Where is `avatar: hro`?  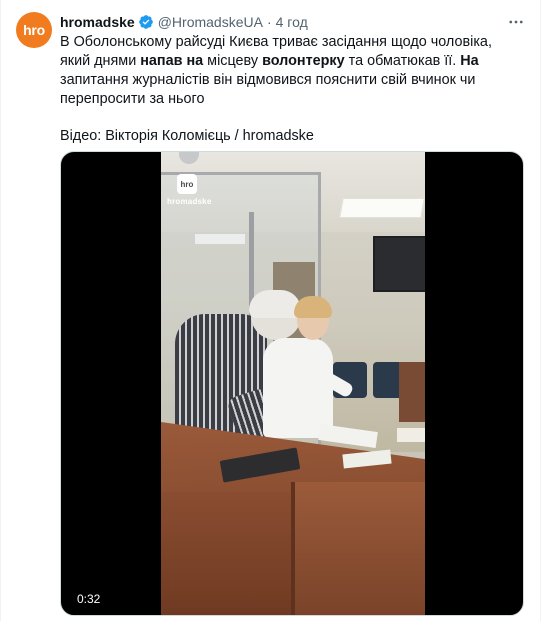
avatar: hro is located at coordinates (34, 30).